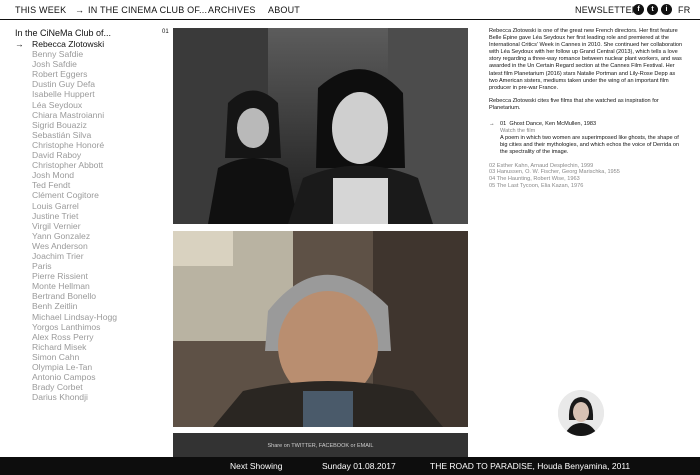  I want to click on film-still-third: Share on TWITTER, FACEBOOK or EMAIL, so click(320, 445).